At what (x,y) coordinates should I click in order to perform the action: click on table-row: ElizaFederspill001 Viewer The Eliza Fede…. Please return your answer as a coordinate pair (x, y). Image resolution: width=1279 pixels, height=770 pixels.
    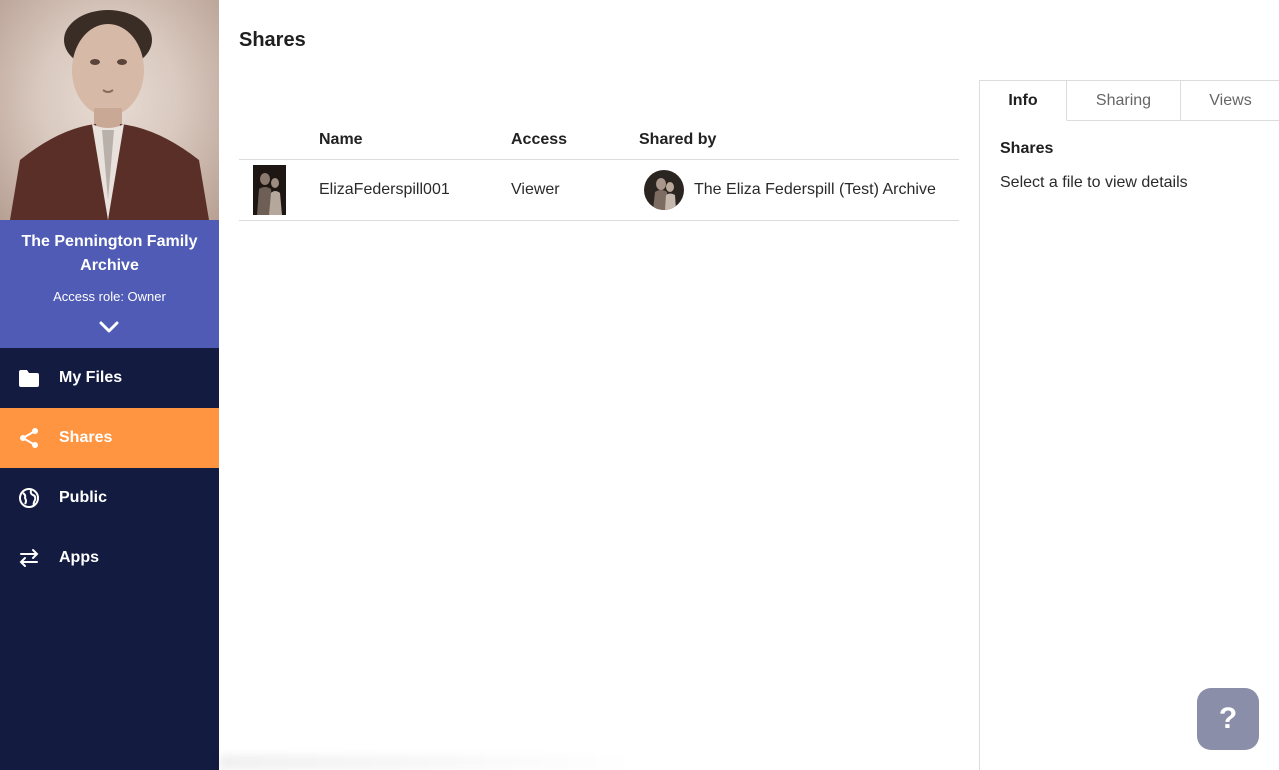
    Looking at the image, I should click on (599, 190).